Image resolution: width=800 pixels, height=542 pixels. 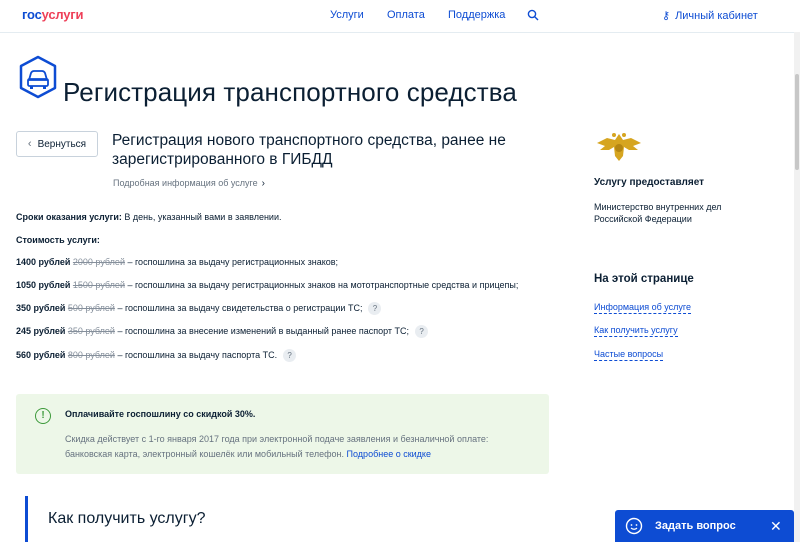 What do you see at coordinates (797, 122) in the screenshot?
I see `scrollbar-thumb` at bounding box center [797, 122].